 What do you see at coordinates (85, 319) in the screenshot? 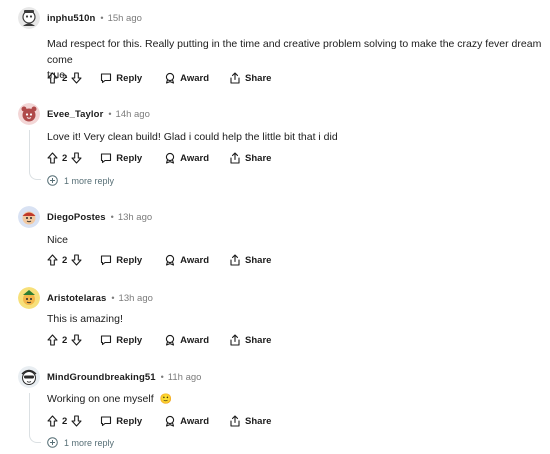
I see `comment-body: This is amazing!` at bounding box center [85, 319].